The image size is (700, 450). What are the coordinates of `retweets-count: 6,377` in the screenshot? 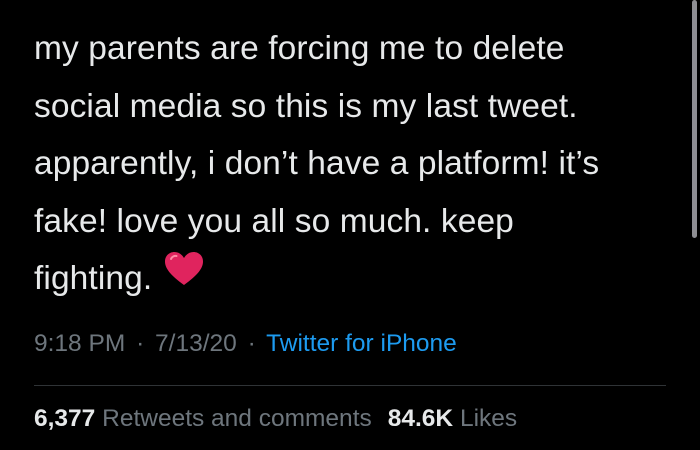 It's located at (65, 418).